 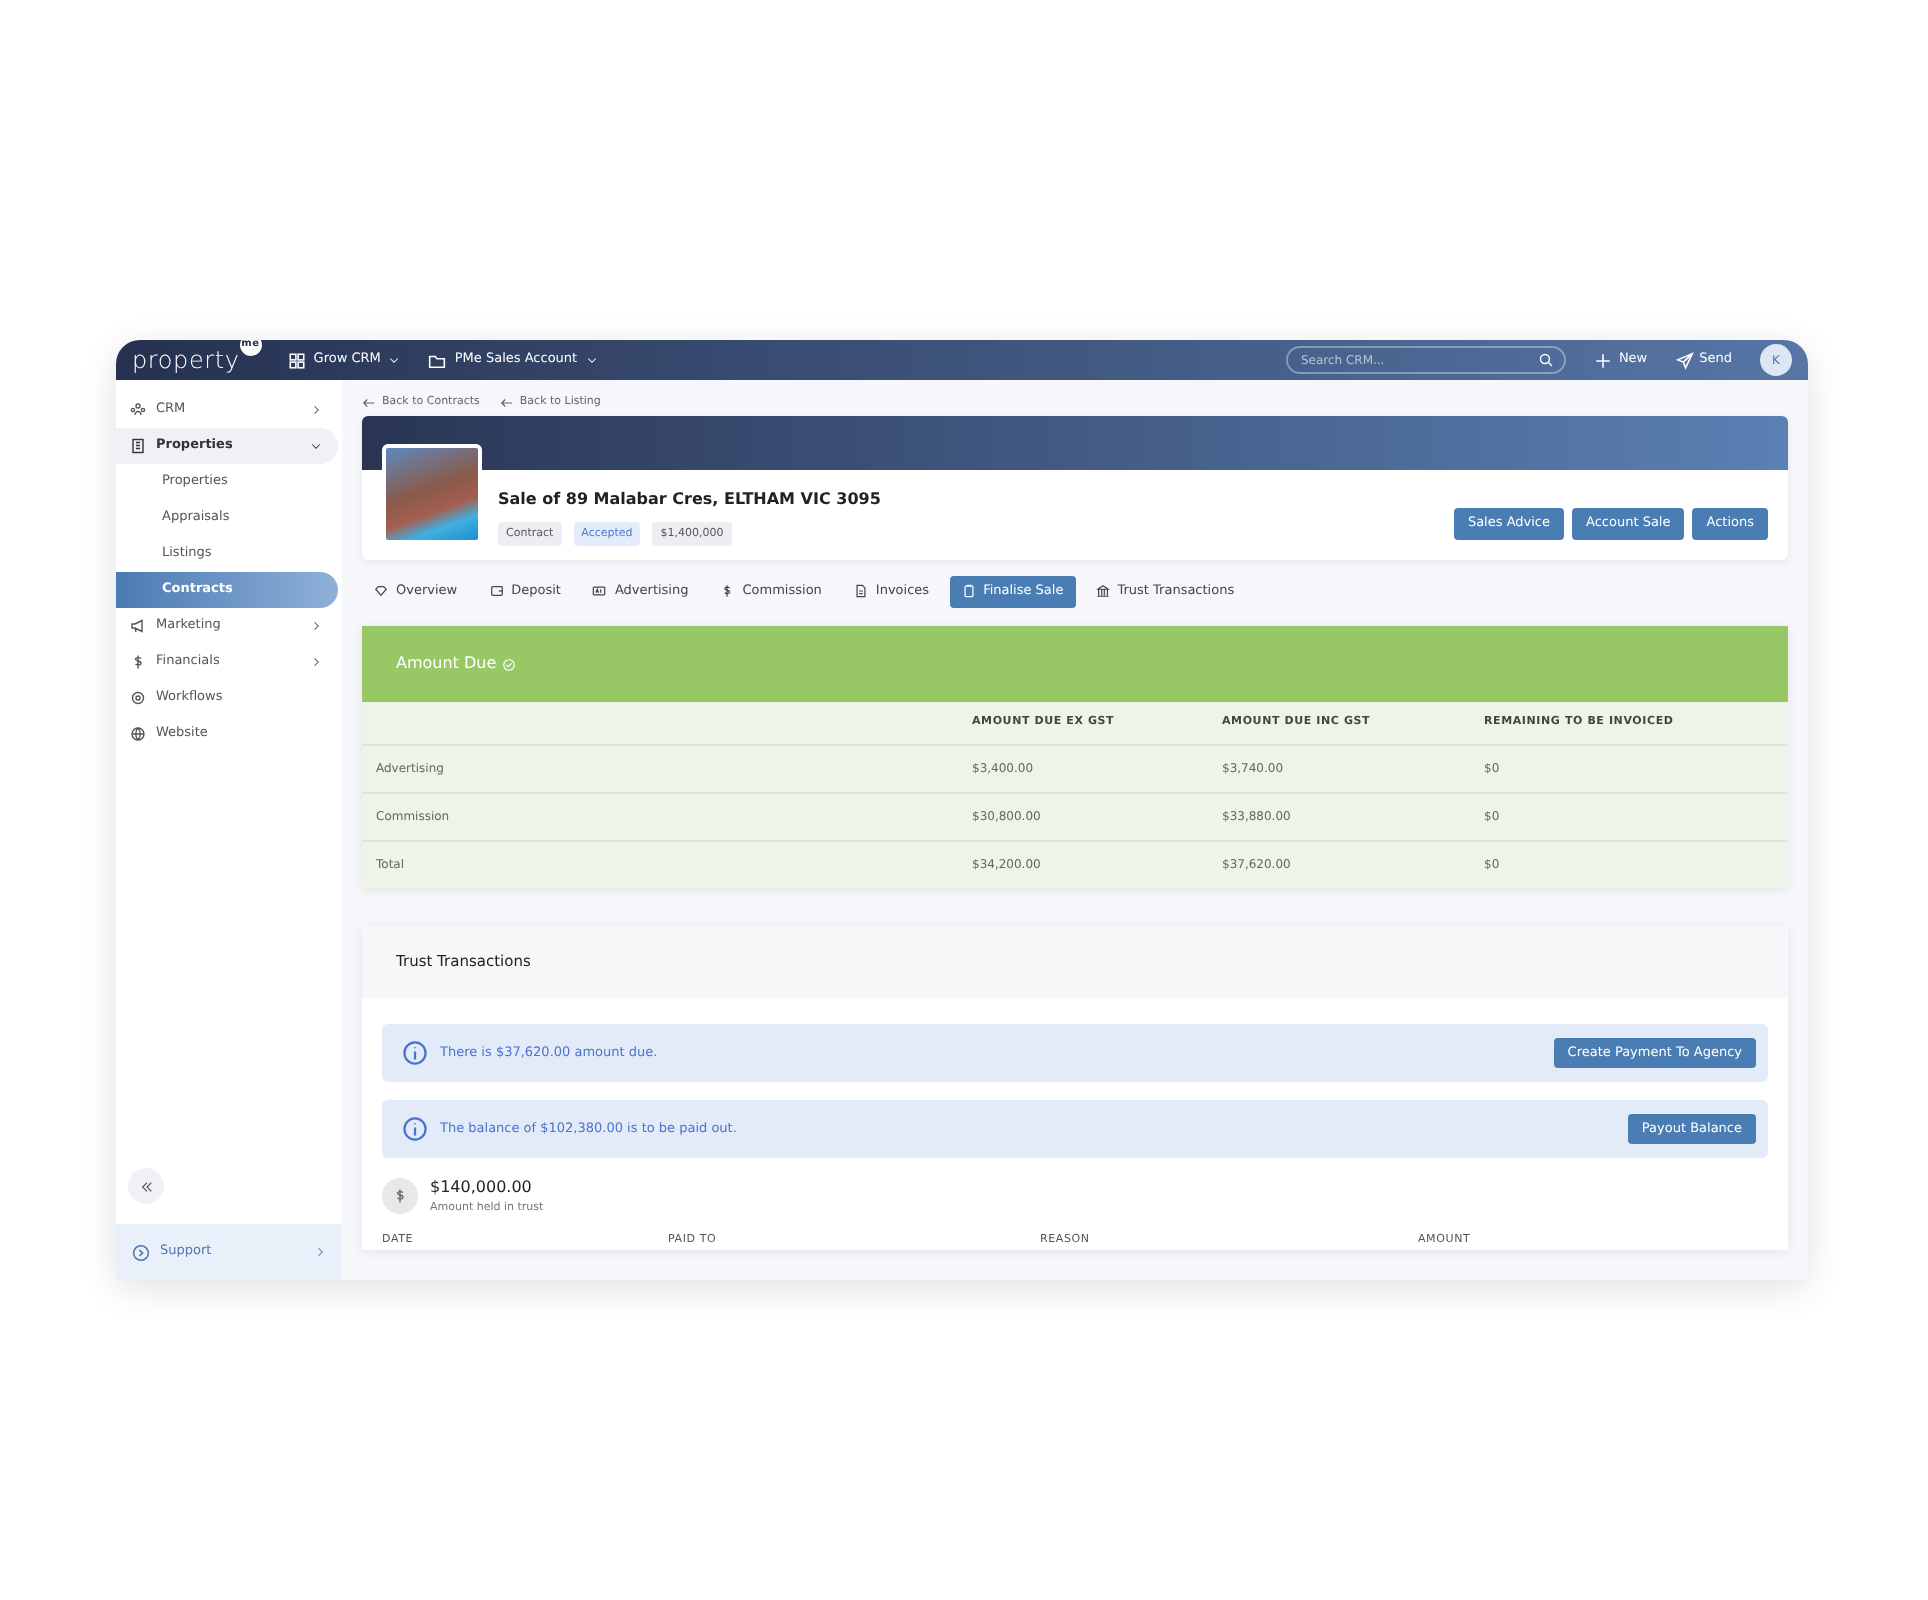 What do you see at coordinates (496, 591) in the screenshot?
I see `wallet-icon` at bounding box center [496, 591].